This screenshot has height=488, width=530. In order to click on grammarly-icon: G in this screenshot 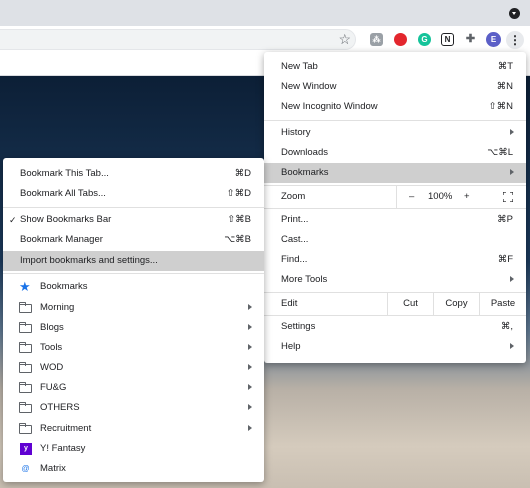, I will do `click(424, 39)`.